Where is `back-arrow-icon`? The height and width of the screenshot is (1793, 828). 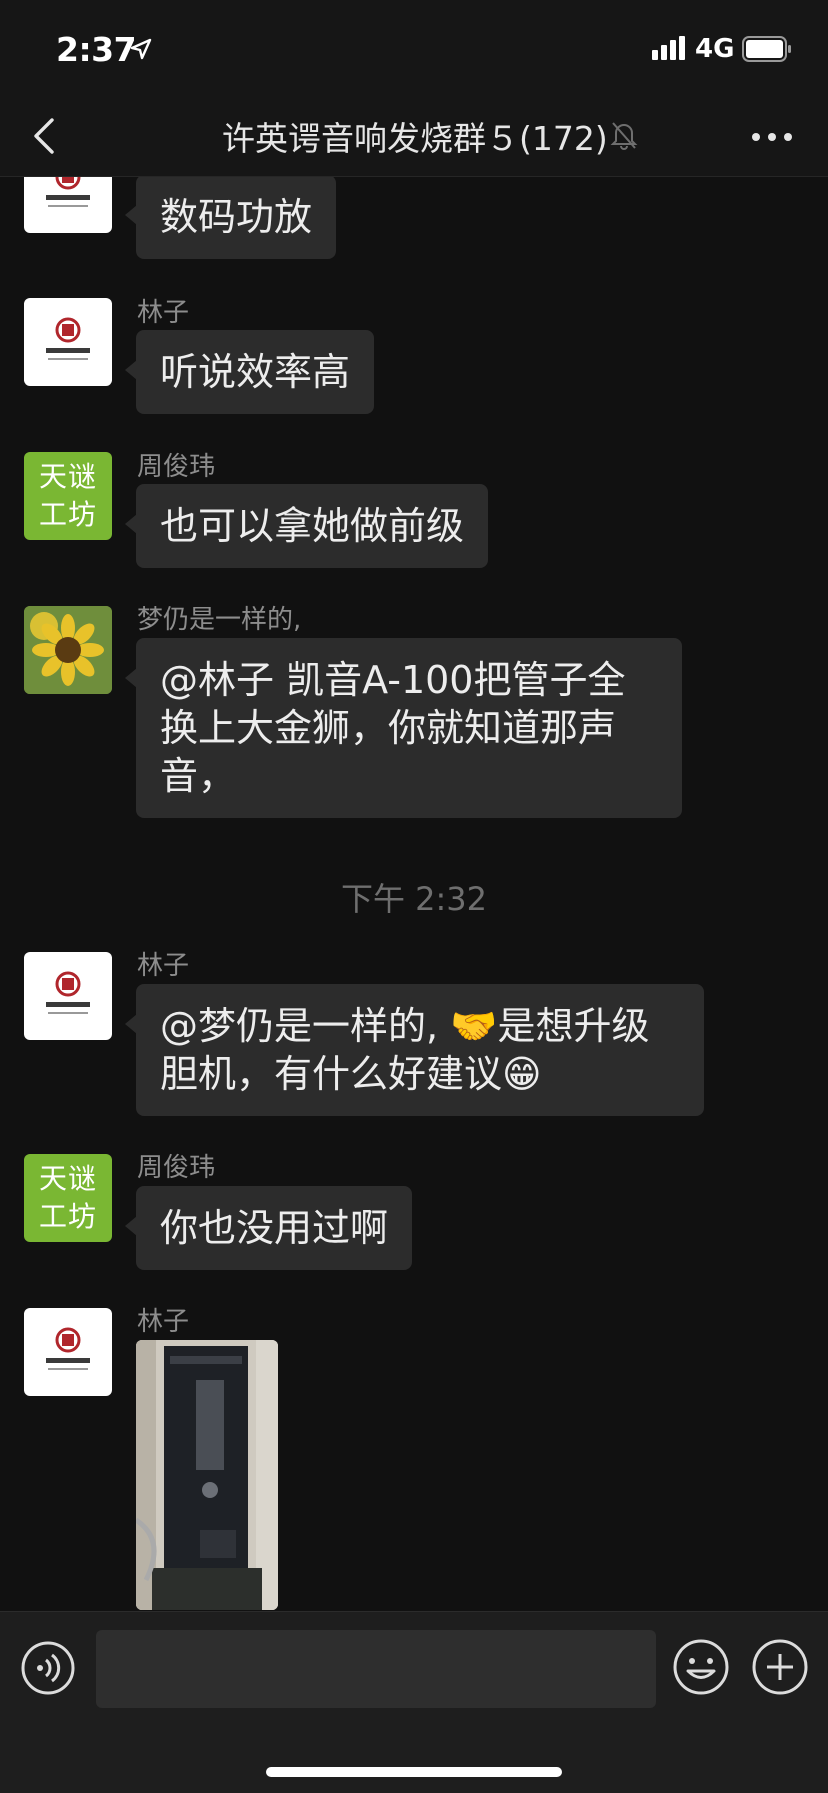 back-arrow-icon is located at coordinates (45, 136).